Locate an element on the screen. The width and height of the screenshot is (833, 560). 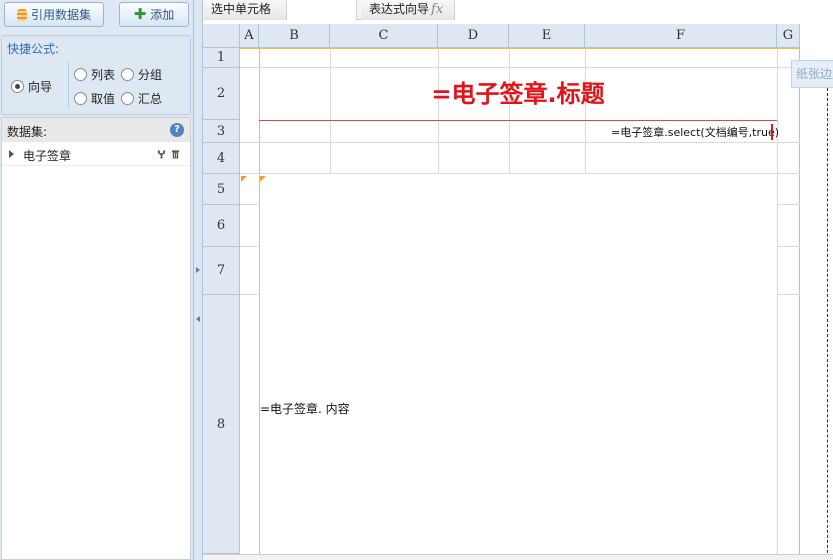
margin-line-top is located at coordinates (520, 48).